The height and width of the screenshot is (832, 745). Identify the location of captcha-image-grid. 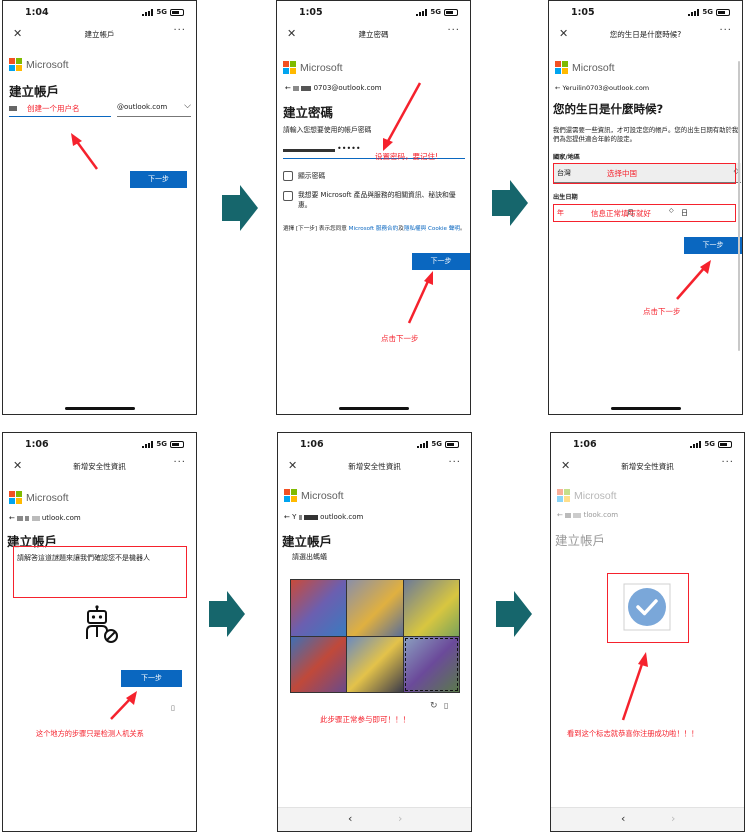
(375, 636).